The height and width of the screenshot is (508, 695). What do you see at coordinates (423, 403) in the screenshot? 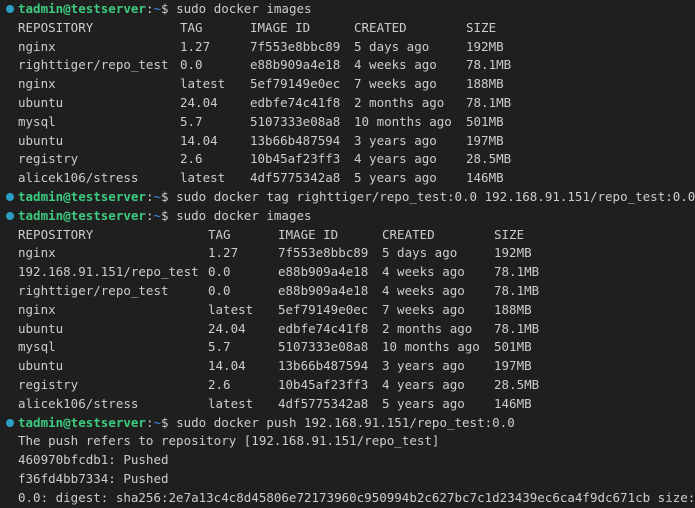
I see `table-cell: 5 years ago` at bounding box center [423, 403].